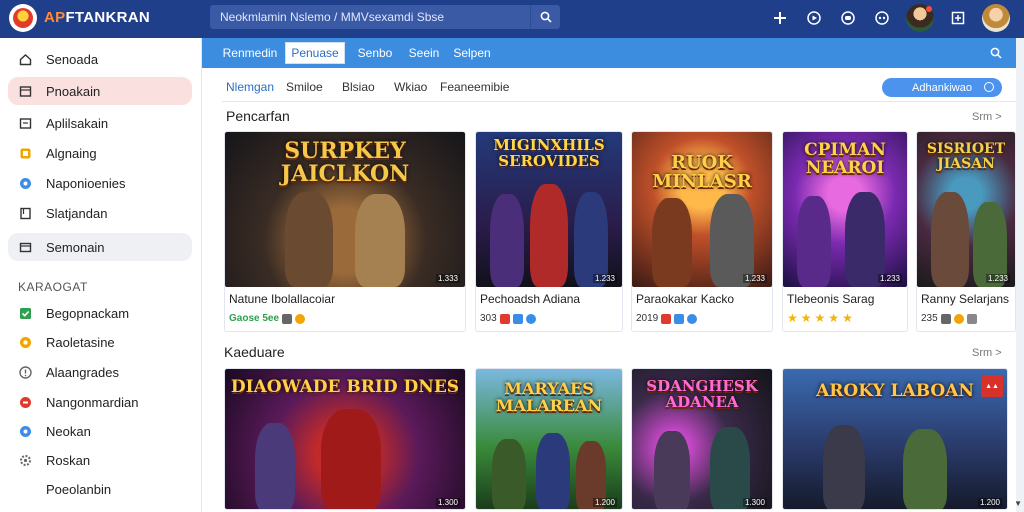 The image size is (1024, 512). Describe the element at coordinates (1018, 503) in the screenshot. I see `scroll-down-icon: ▼` at that location.